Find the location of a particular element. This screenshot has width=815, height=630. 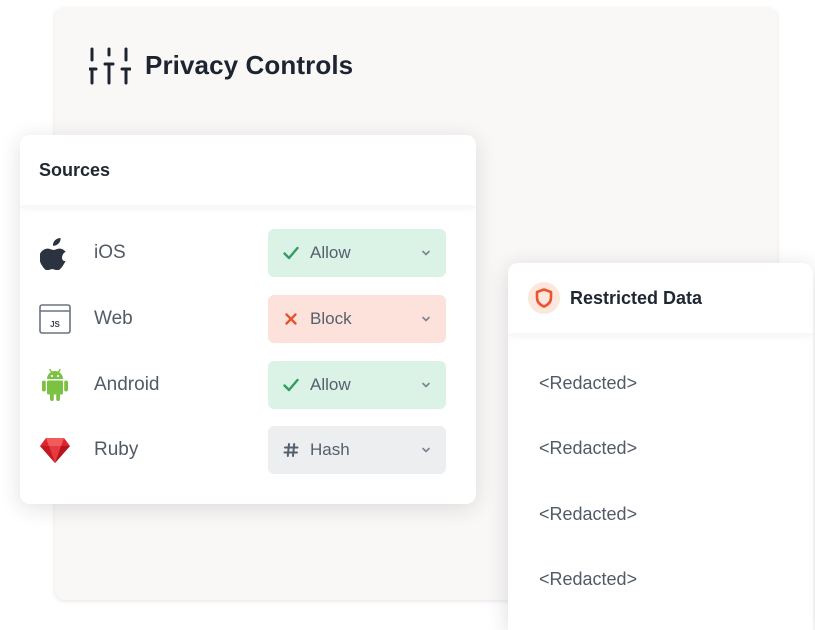

source-row-ruby: Ruby Hash is located at coordinates (248, 450).